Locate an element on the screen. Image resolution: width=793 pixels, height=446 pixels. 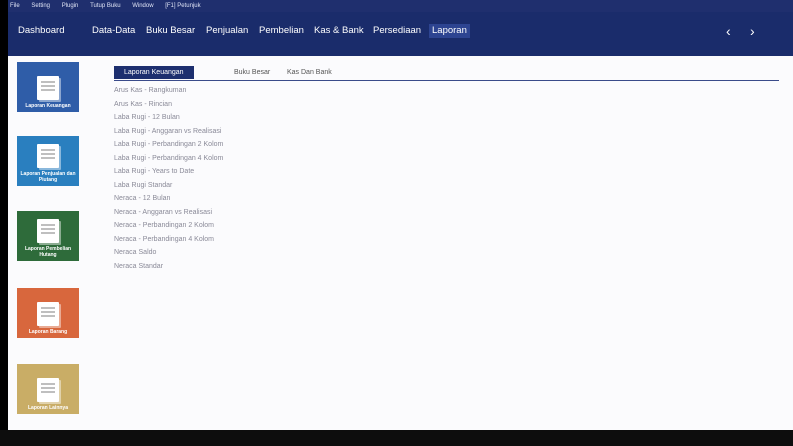
nav-pembelian: Pembelian is located at coordinates (281, 31).